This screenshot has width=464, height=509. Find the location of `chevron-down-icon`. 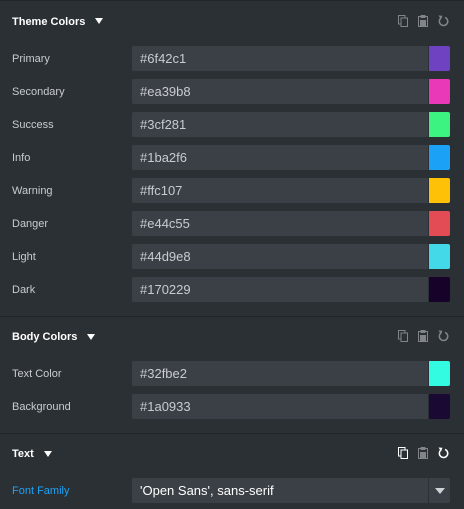

chevron-down-icon is located at coordinates (440, 491).